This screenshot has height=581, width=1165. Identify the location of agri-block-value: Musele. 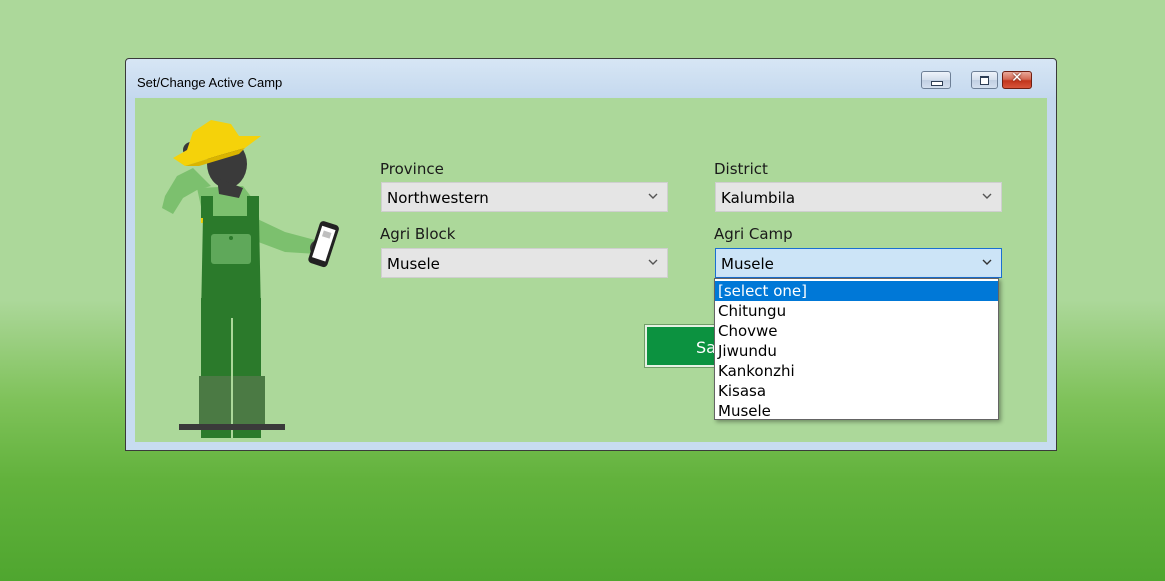
(413, 264).